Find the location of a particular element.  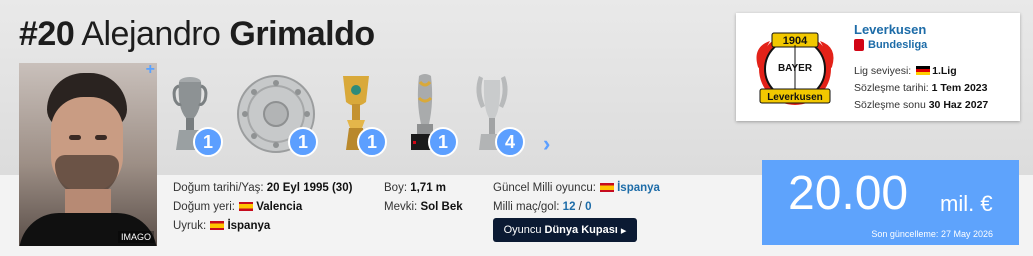

contract-end-row: Sözleşme sonu 30 Haz 2027 is located at coordinates (921, 105).